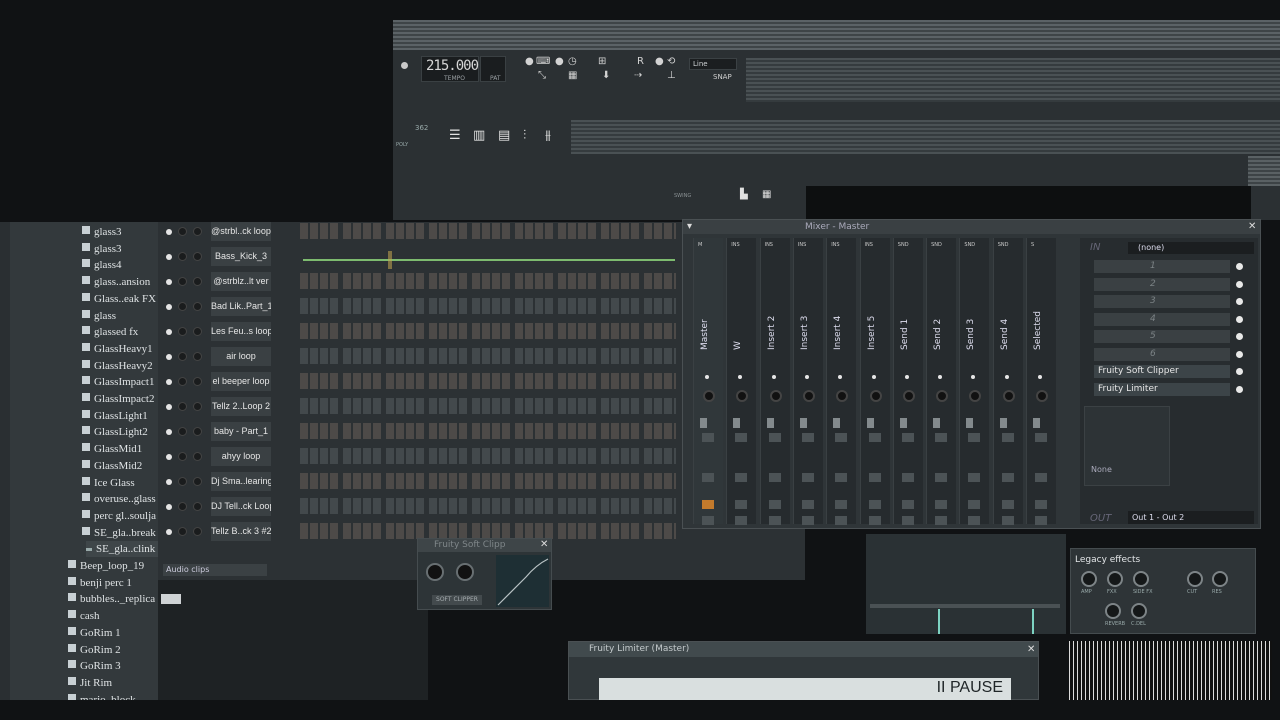 This screenshot has width=1280, height=720. What do you see at coordinates (689, 227) in the screenshot?
I see `mixer-menu-icon: ▾` at bounding box center [689, 227].